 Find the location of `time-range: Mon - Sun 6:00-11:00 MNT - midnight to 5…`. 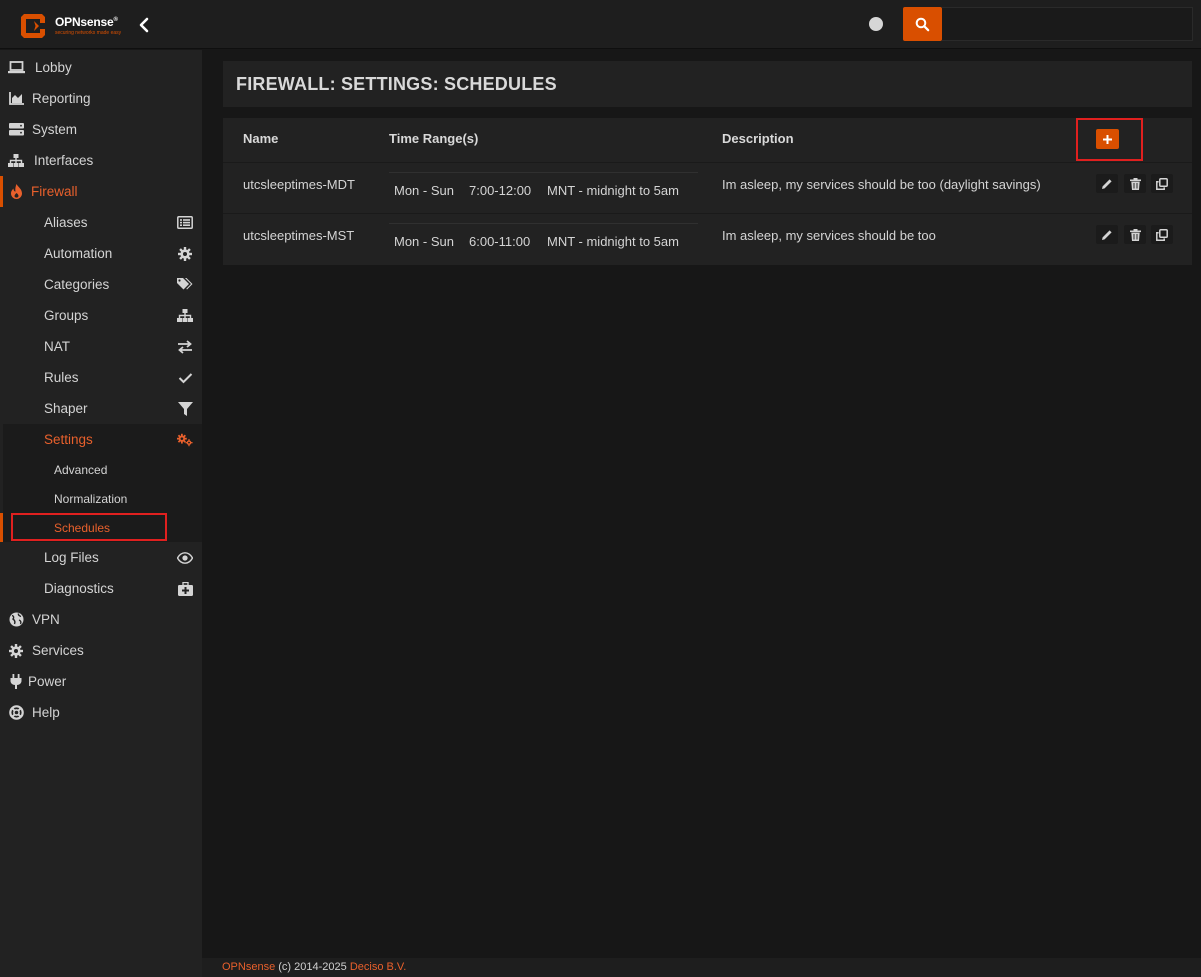

time-range: Mon - Sun 6:00-11:00 MNT - midnight to 5… is located at coordinates (543, 239).